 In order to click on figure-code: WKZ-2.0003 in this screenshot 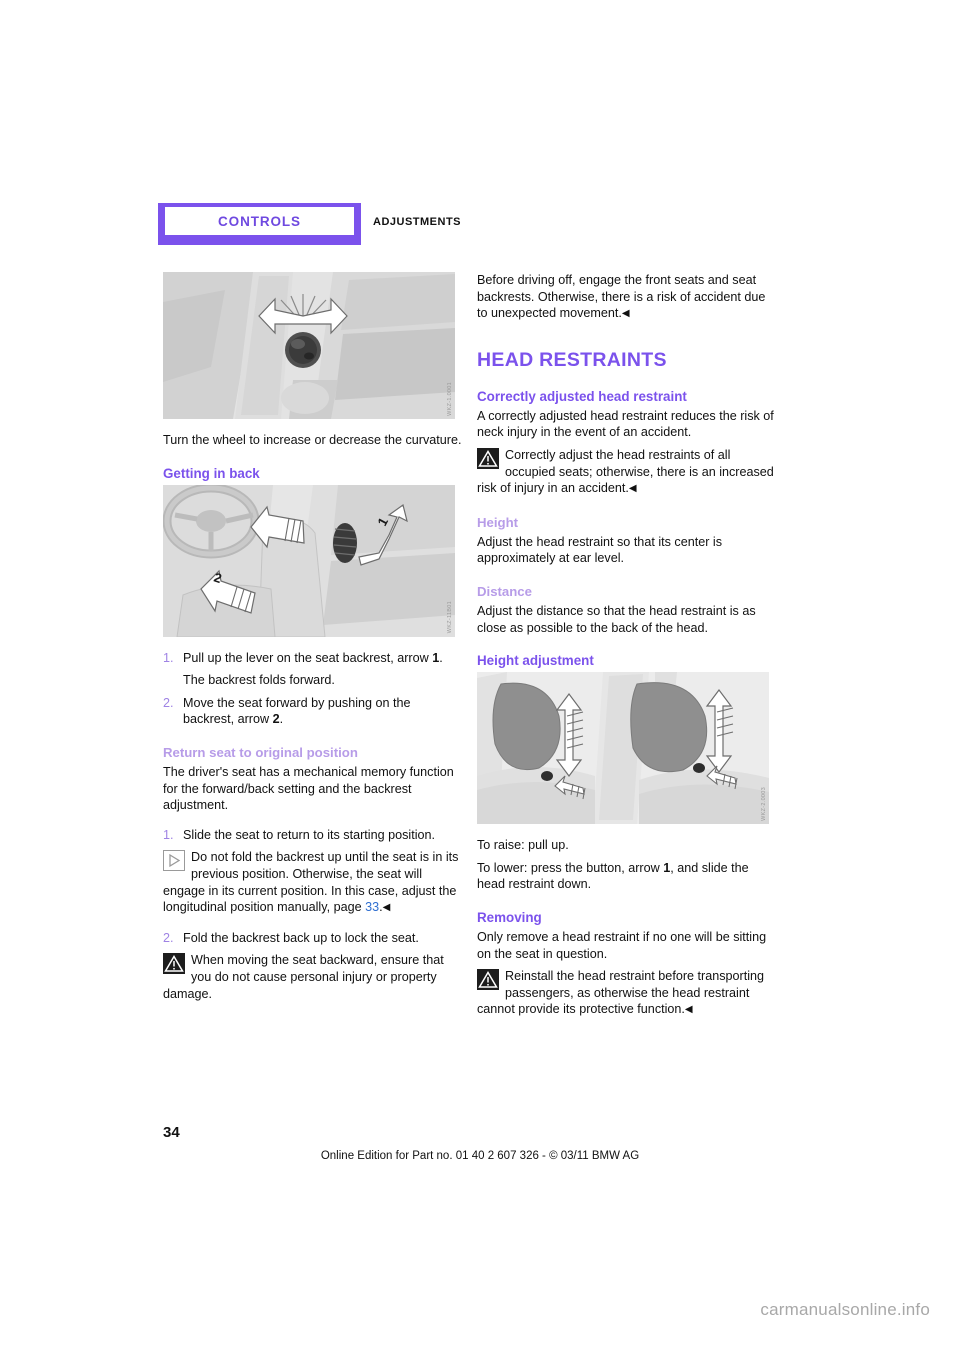, I will do `click(764, 804)`.